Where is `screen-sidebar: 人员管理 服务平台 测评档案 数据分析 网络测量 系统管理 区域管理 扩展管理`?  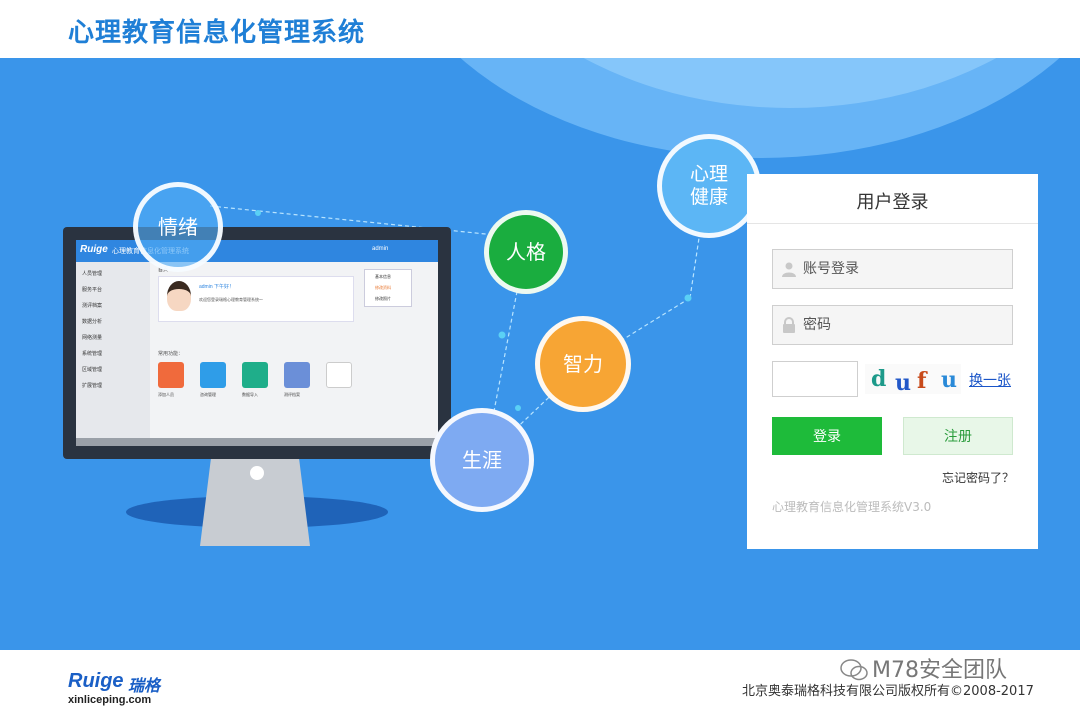
screen-sidebar: 人员管理 服务平台 测评档案 数据分析 网络测量 系统管理 区域管理 扩展管理 is located at coordinates (113, 350).